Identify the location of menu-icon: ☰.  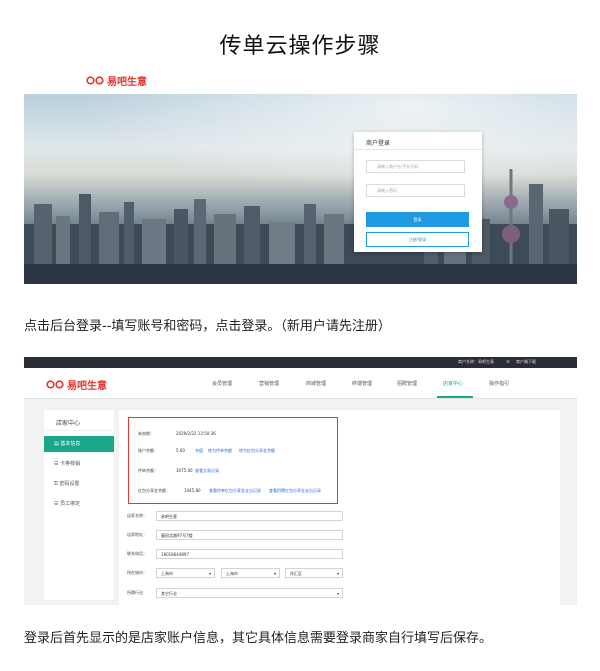
(508, 361).